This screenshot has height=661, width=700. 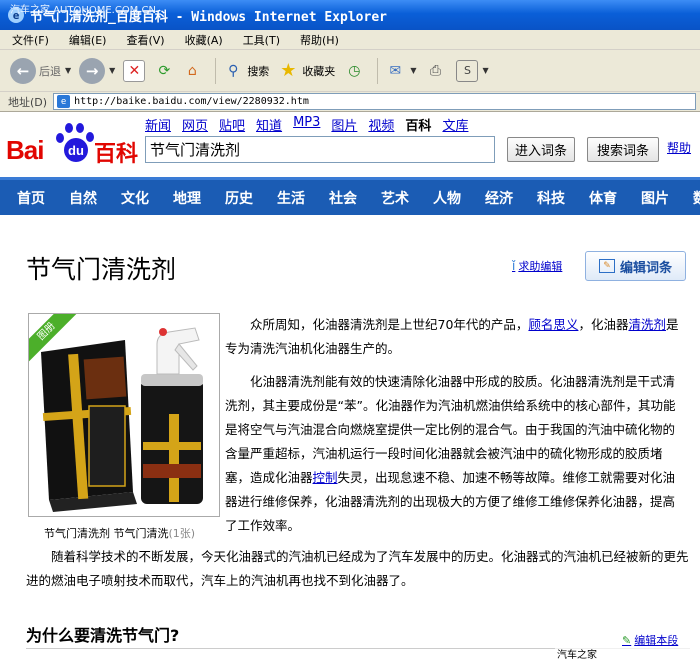 I want to click on home-icon: ⌂, so click(x=192, y=71).